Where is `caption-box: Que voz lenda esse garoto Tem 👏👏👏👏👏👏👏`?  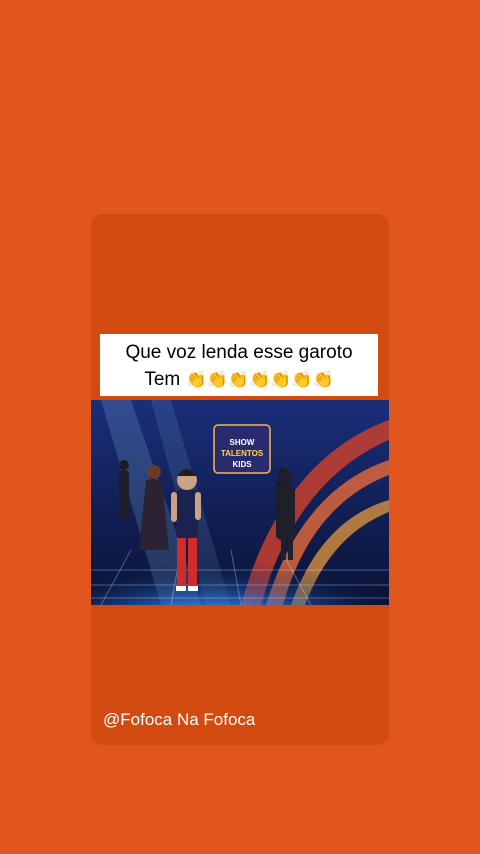
caption-box: Que voz lenda esse garoto Tem 👏👏👏👏👏👏👏 is located at coordinates (239, 365).